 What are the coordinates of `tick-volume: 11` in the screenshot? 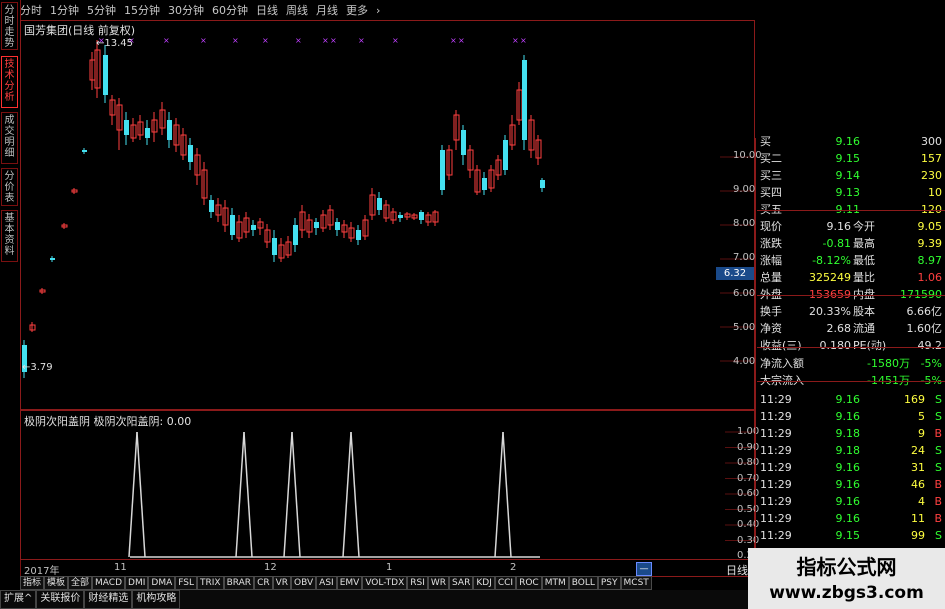 It's located at (918, 518).